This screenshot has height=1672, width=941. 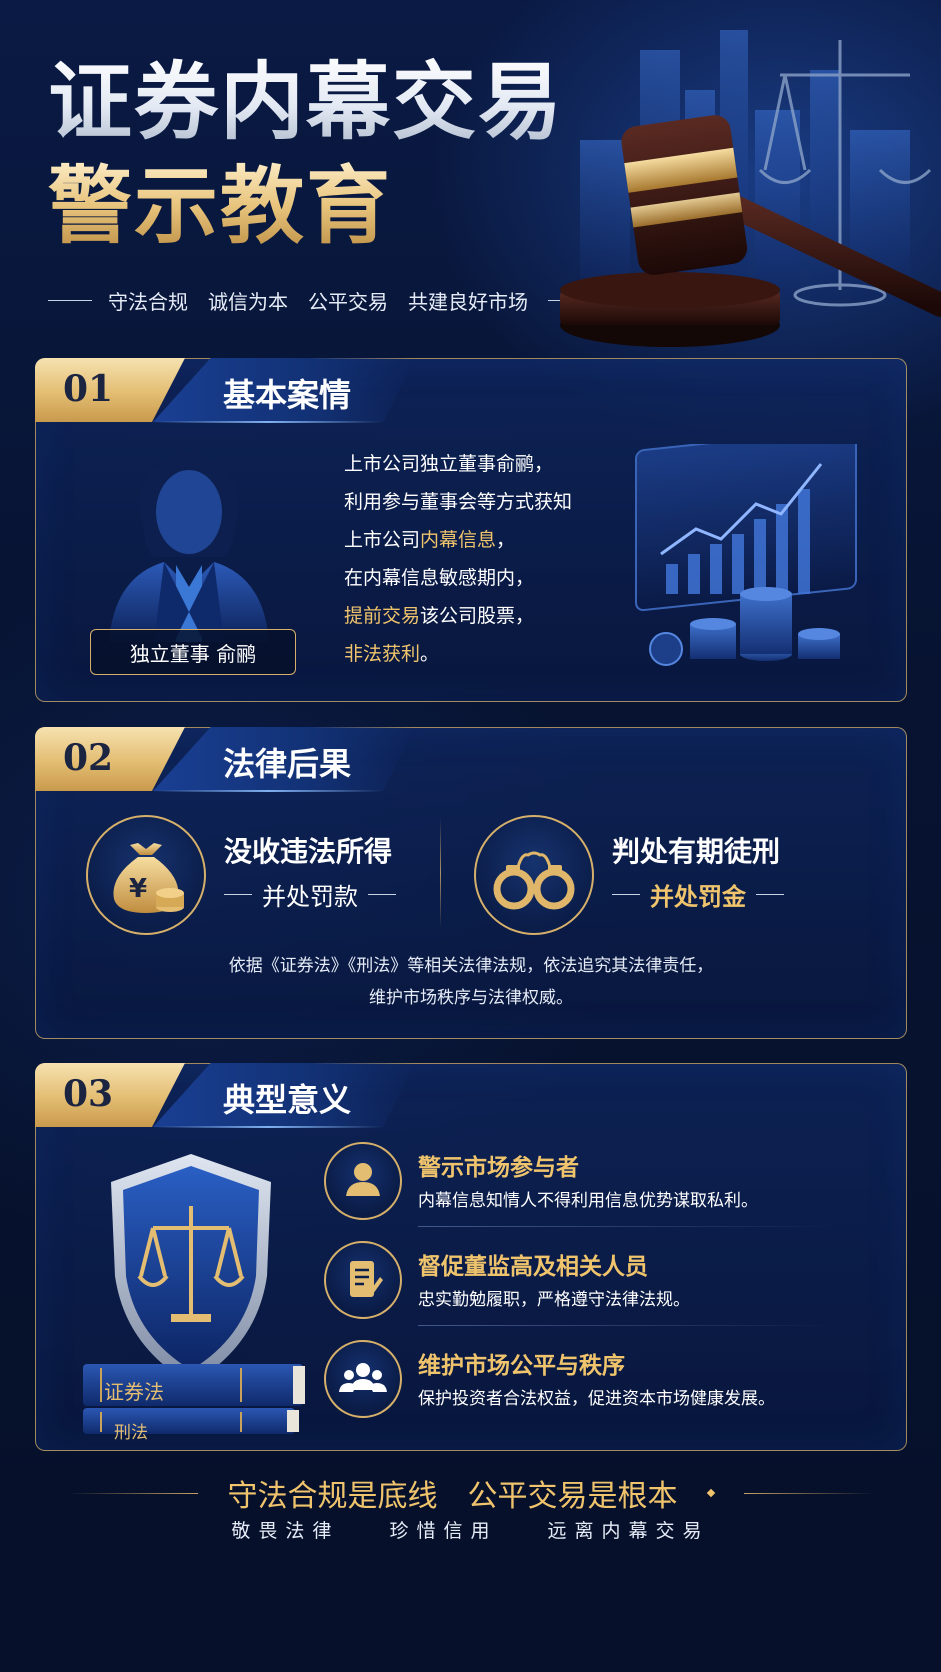 What do you see at coordinates (506, 540) in the screenshot?
I see `case-text: ，` at bounding box center [506, 540].